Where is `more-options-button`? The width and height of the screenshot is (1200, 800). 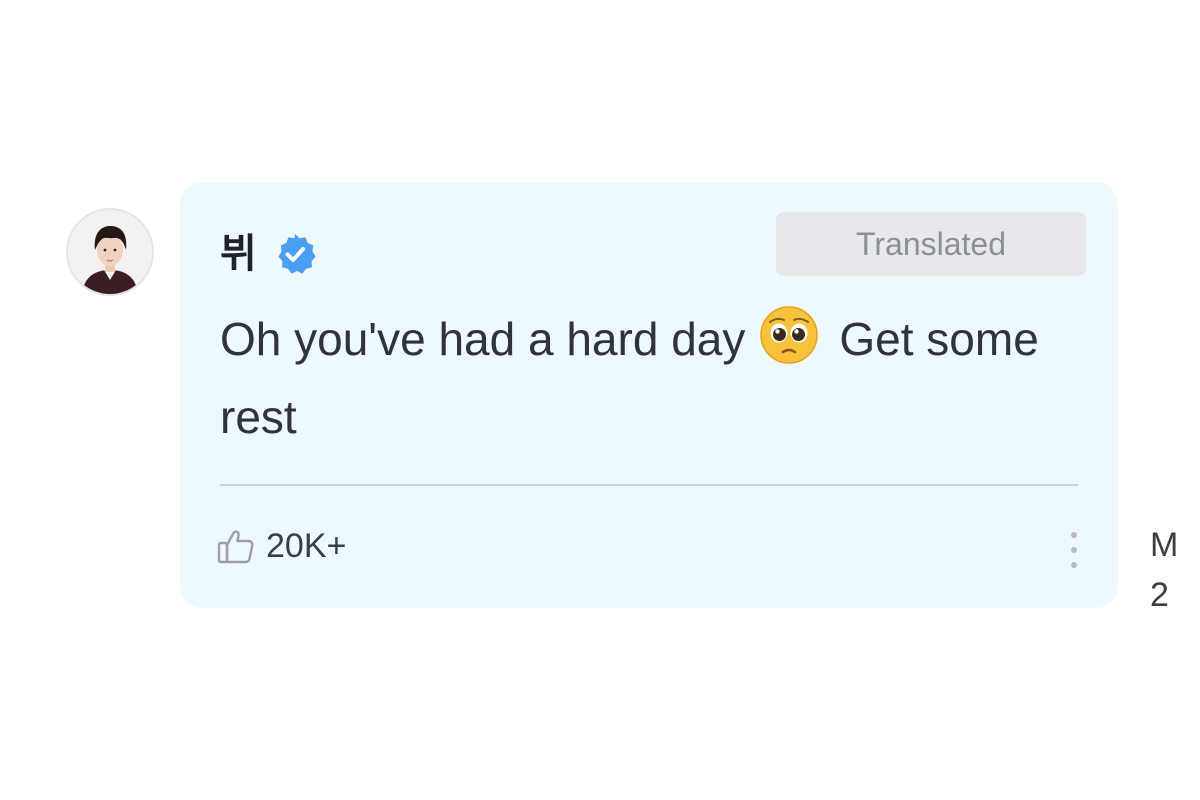 more-options-button is located at coordinates (1074, 550).